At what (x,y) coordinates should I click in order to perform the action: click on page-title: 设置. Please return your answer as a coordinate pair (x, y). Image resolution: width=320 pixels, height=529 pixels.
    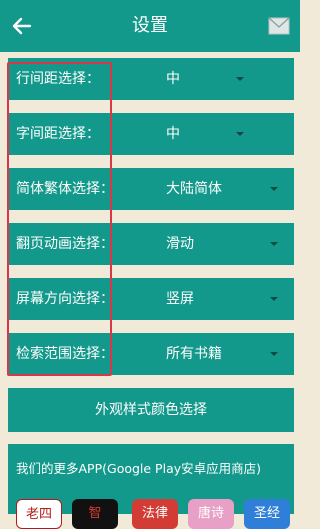
    Looking at the image, I should click on (150, 25).